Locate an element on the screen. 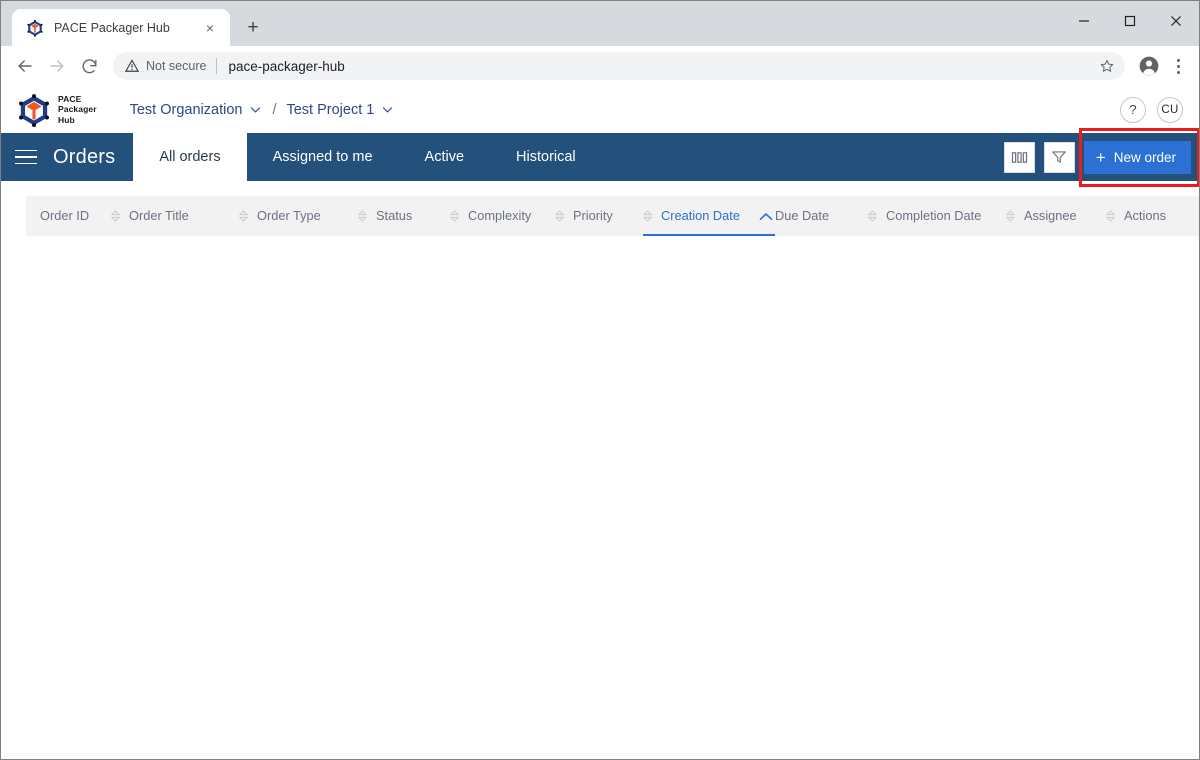  breadcrumb-project: Test Project 1 is located at coordinates (340, 110).